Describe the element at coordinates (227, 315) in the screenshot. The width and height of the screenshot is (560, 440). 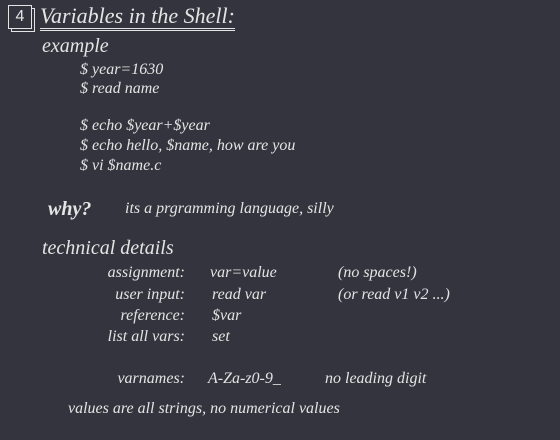
I see `detail-value: $var` at that location.